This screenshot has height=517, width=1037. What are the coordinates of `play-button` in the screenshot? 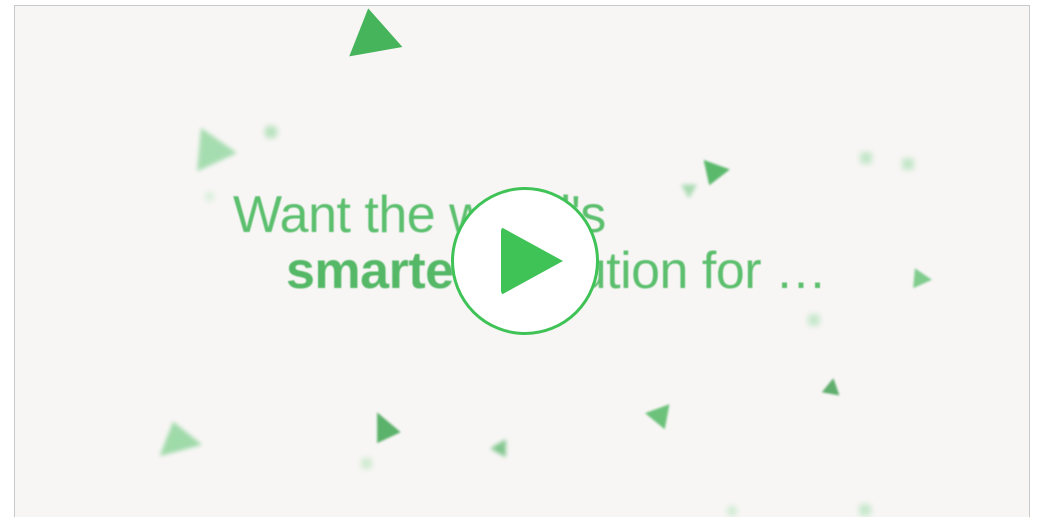 It's located at (525, 261).